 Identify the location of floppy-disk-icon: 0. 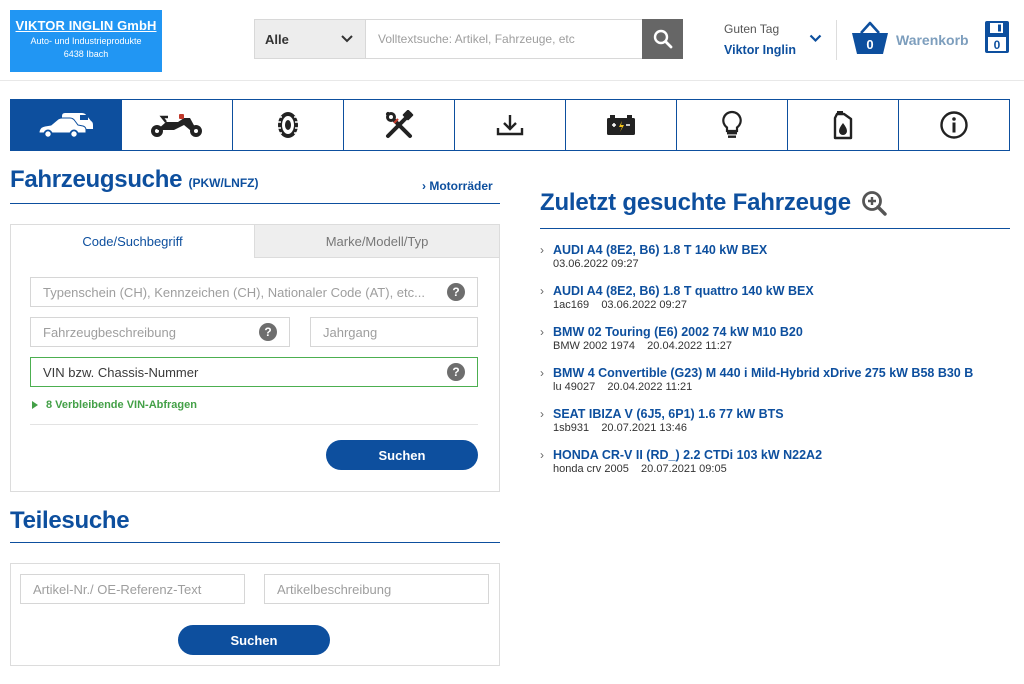
(997, 37).